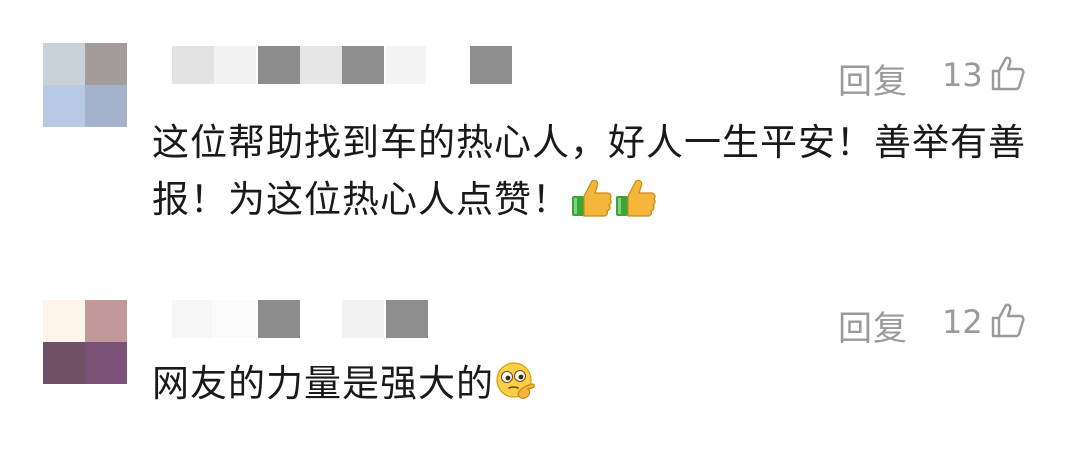 The width and height of the screenshot is (1080, 449). I want to click on comment-text: 网友的力量是强大的, so click(323, 383).